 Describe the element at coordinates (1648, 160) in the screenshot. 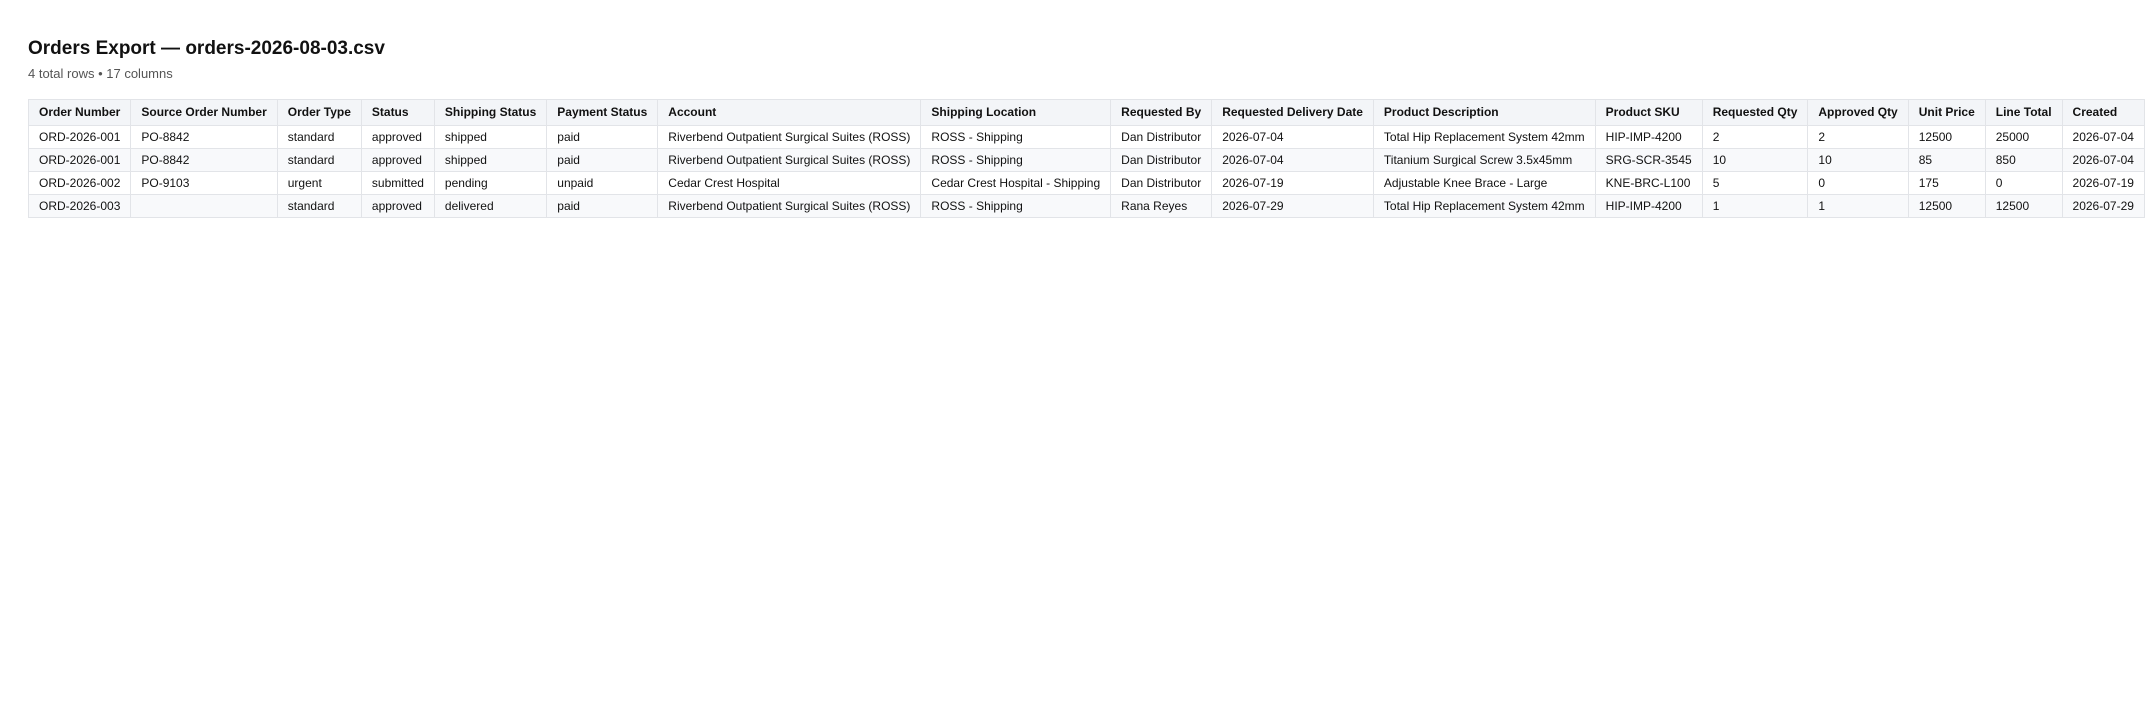

I see `table-cell: SRG-SCR-3545` at that location.